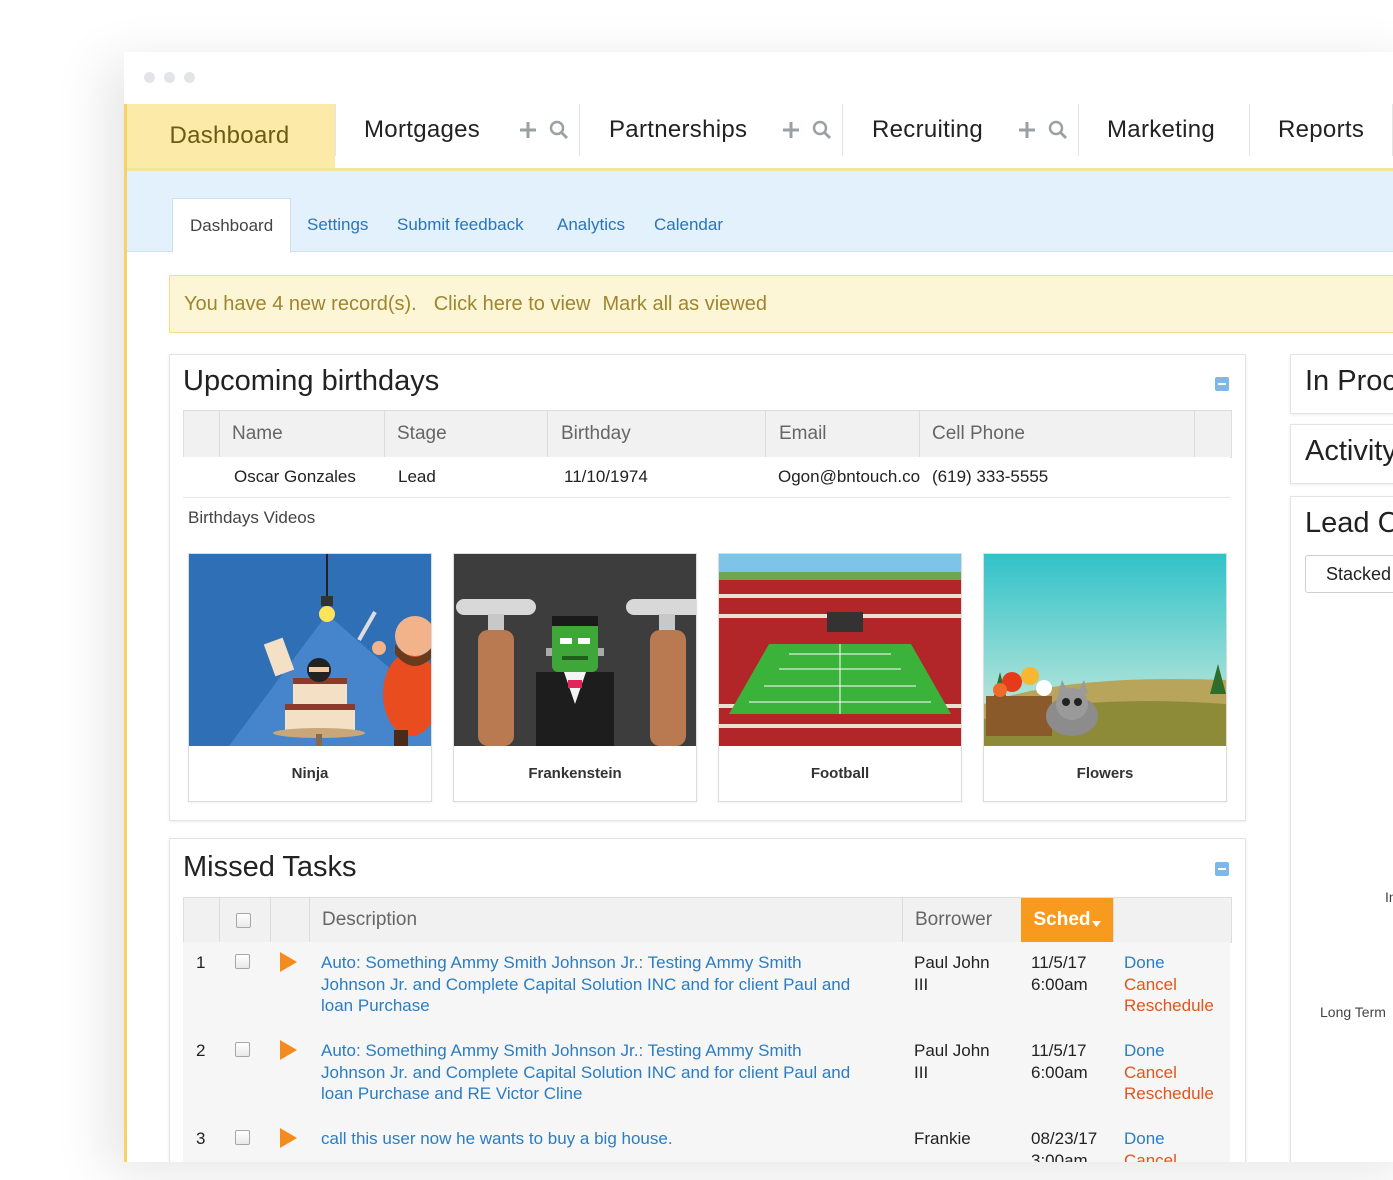 The image size is (1393, 1180). What do you see at coordinates (1105, 773) in the screenshot?
I see `video-name: Flowers` at bounding box center [1105, 773].